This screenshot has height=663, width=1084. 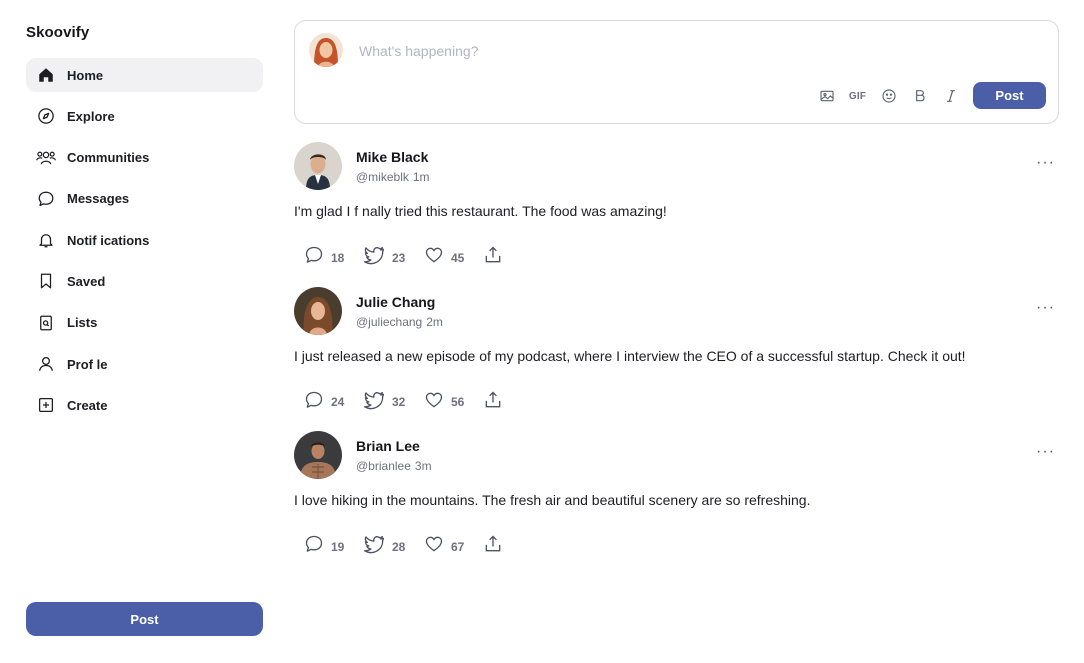 What do you see at coordinates (434, 321) in the screenshot?
I see `post-time: 2m` at bounding box center [434, 321].